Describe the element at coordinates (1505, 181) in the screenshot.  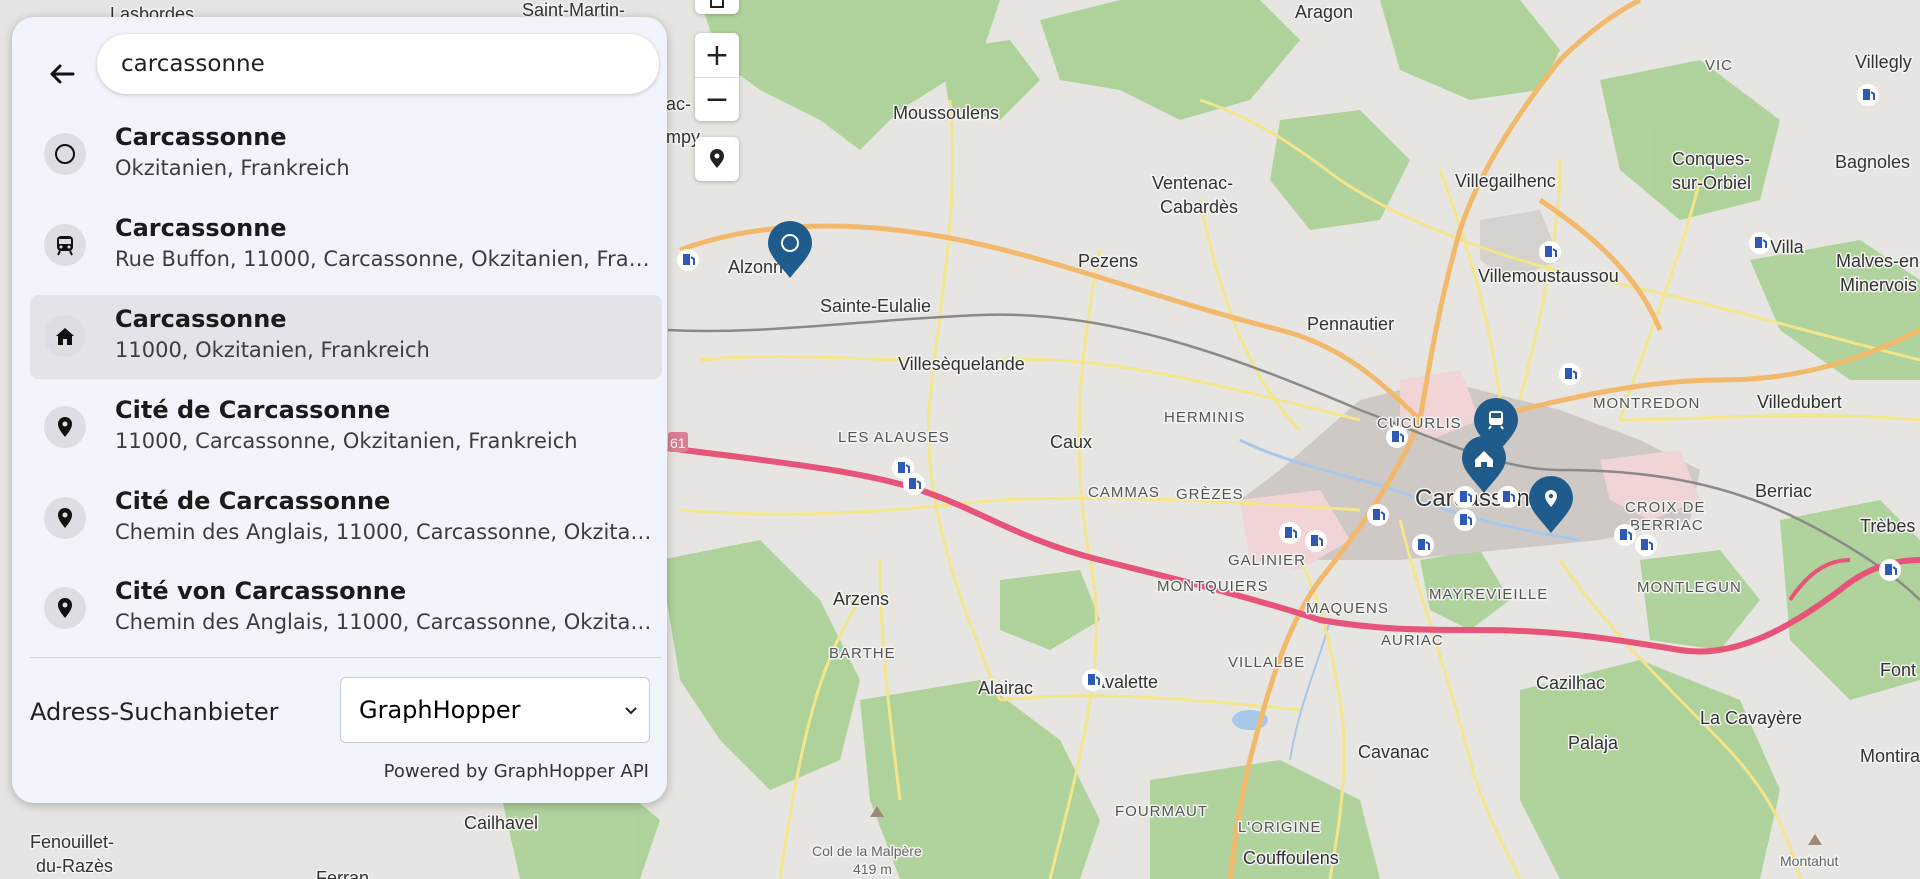
I see `label-villegailhenc: Villegailhenc` at that location.